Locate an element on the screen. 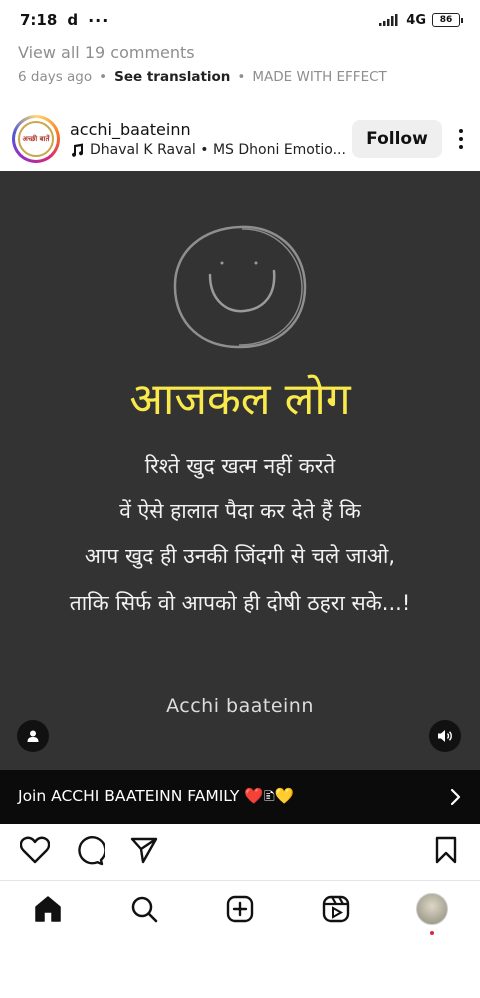 This screenshot has height=998, width=480. music-note-icon is located at coordinates (78, 150).